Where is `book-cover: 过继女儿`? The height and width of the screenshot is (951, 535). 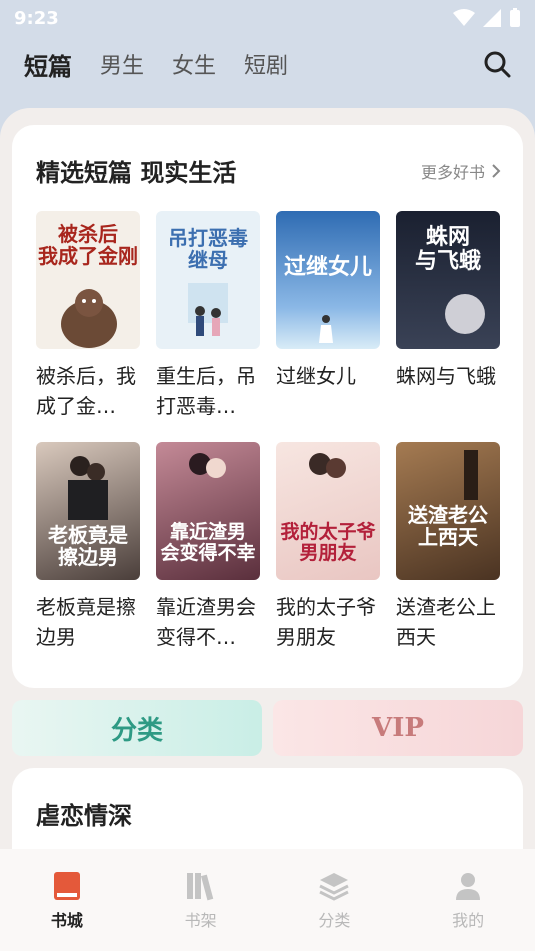 book-cover: 过继女儿 is located at coordinates (328, 280).